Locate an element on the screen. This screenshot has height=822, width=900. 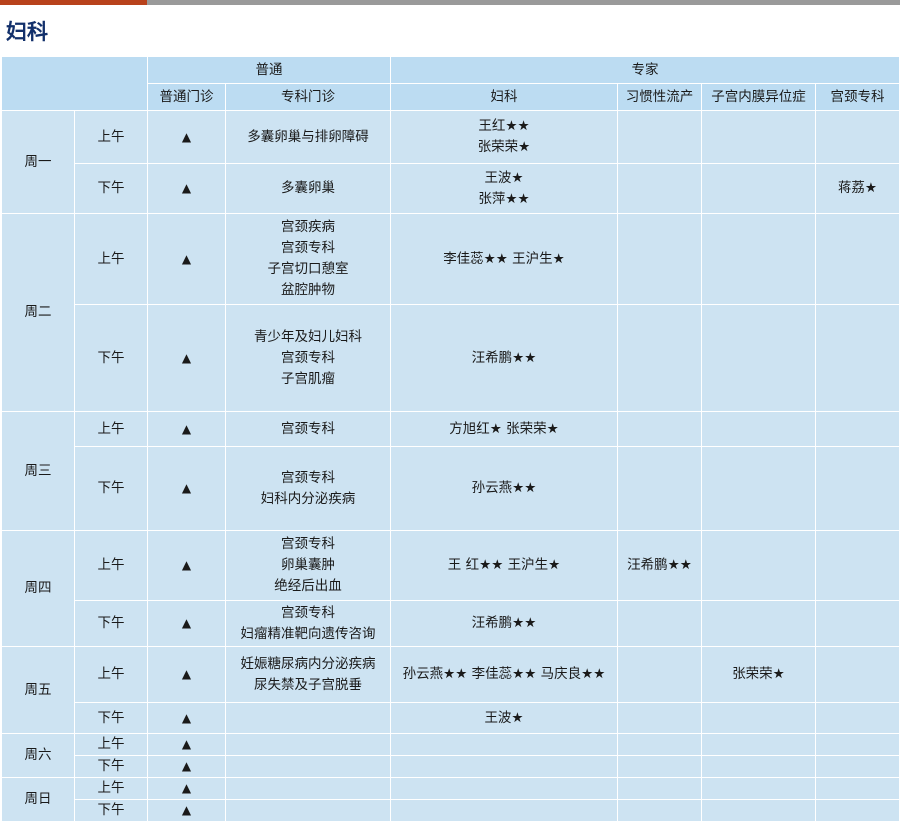
header-cervical: 宫颈专科 is located at coordinates (857, 97).